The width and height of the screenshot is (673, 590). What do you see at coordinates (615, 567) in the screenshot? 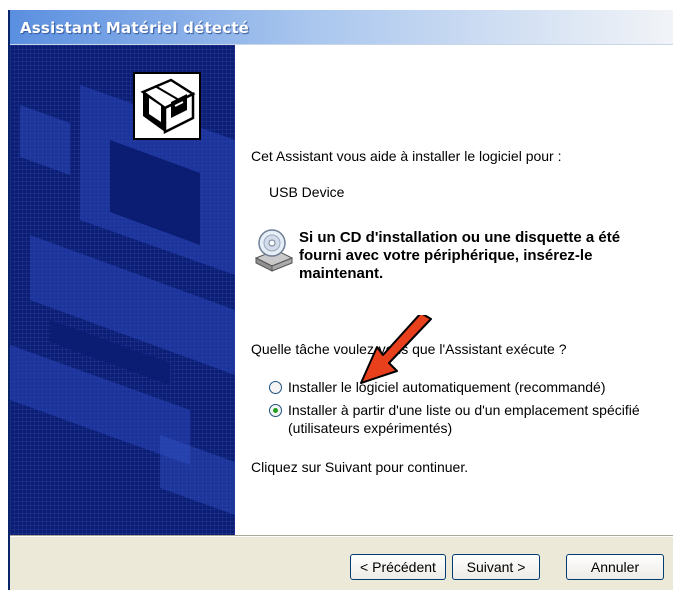
I see `cancel-button: Annuler` at bounding box center [615, 567].